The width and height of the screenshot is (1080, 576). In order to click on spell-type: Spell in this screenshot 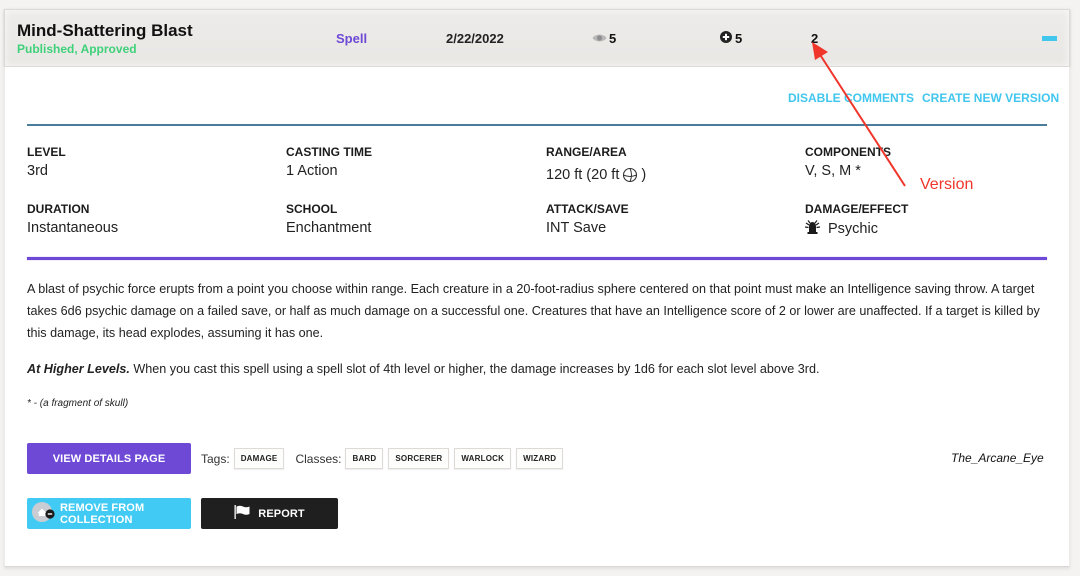, I will do `click(352, 38)`.